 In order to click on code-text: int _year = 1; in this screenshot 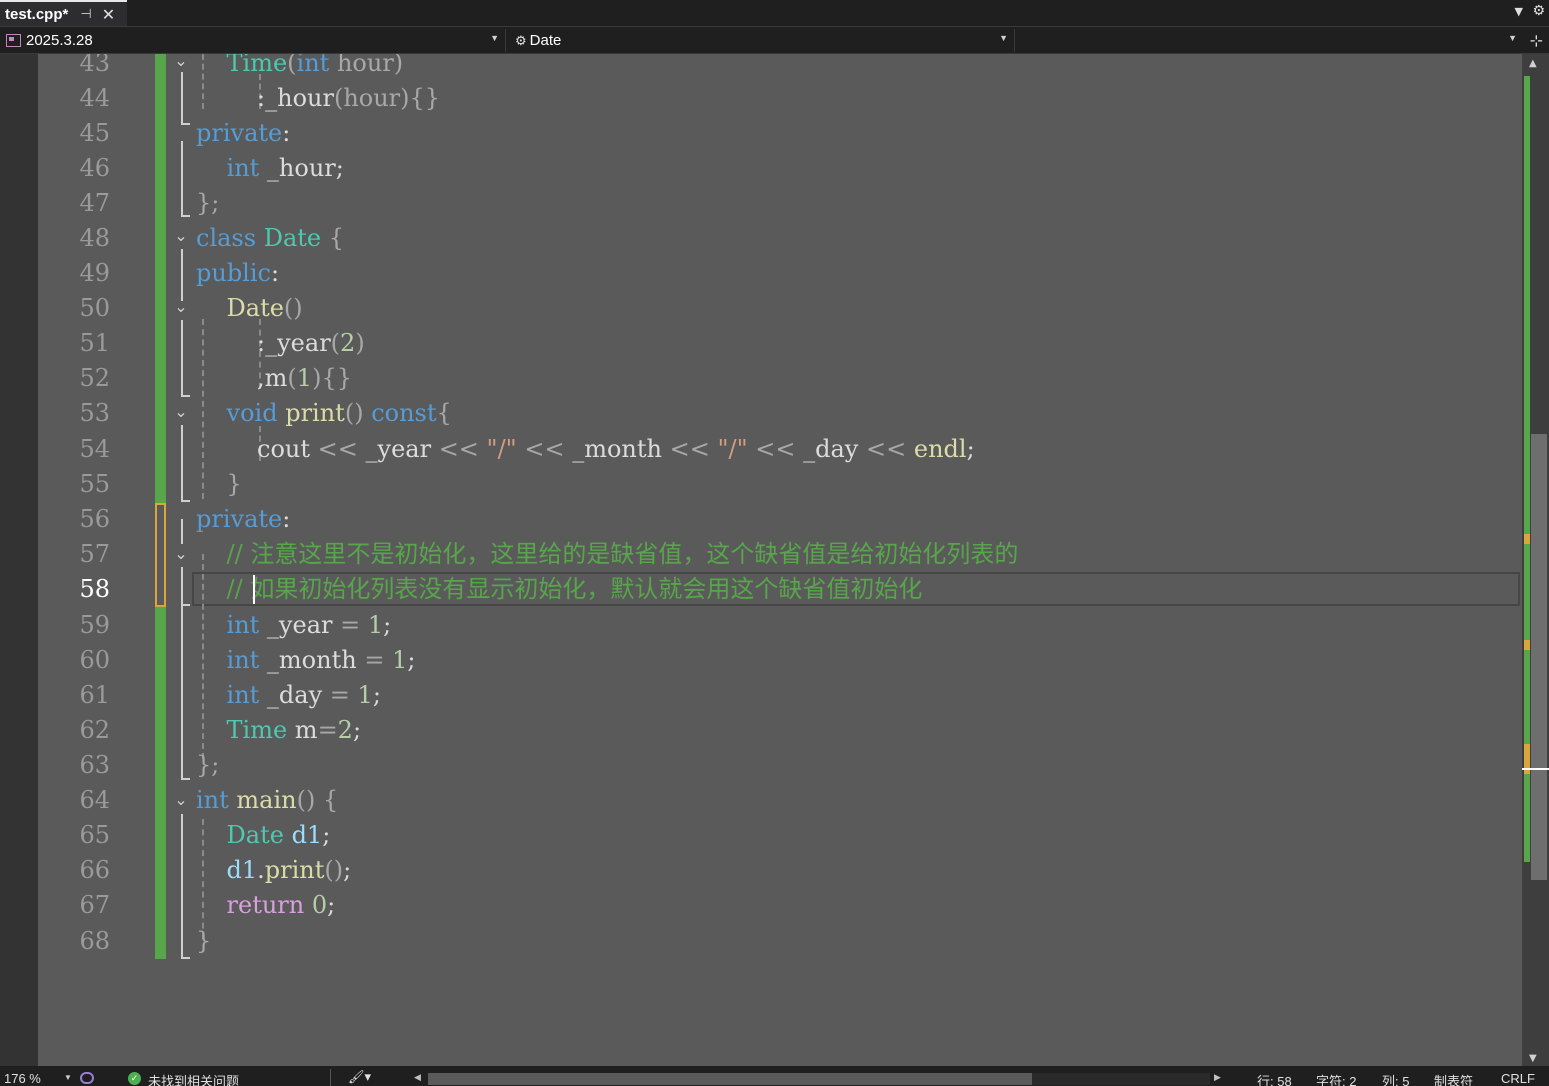, I will do `click(309, 625)`.